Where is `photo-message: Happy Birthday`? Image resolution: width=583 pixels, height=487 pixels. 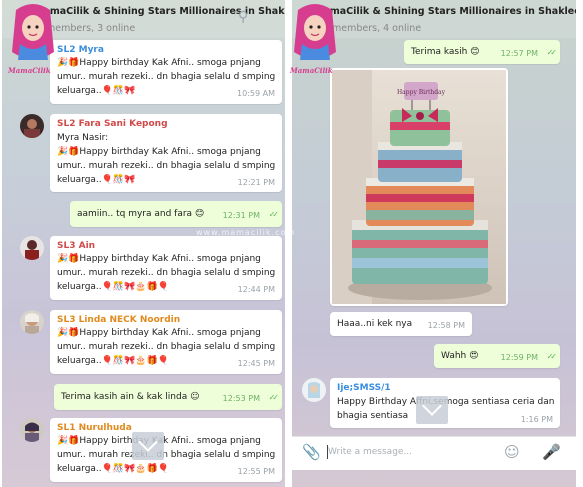 photo-message: Happy Birthday is located at coordinates (419, 187).